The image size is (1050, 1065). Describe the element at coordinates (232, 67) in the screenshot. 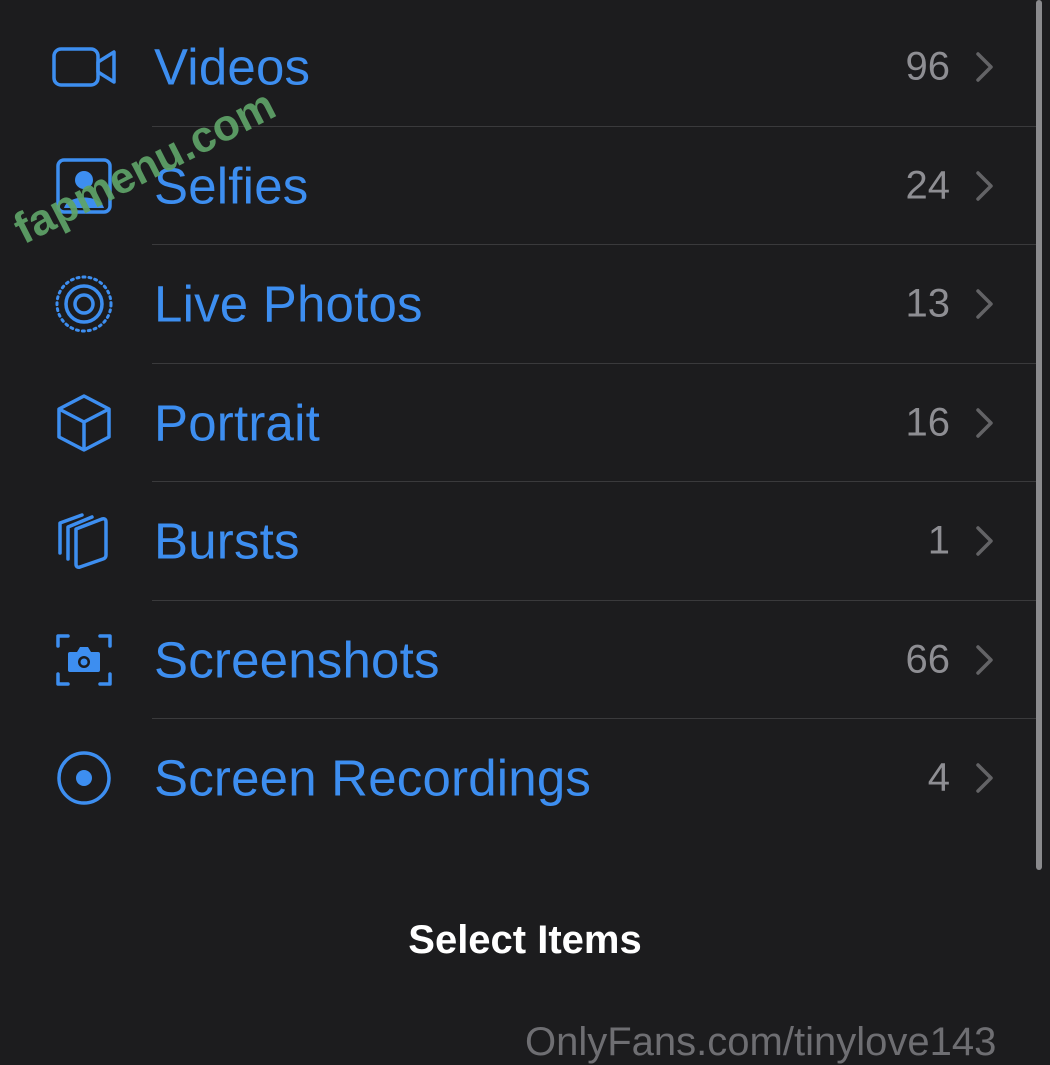

I see `list-item-label: Videos` at that location.